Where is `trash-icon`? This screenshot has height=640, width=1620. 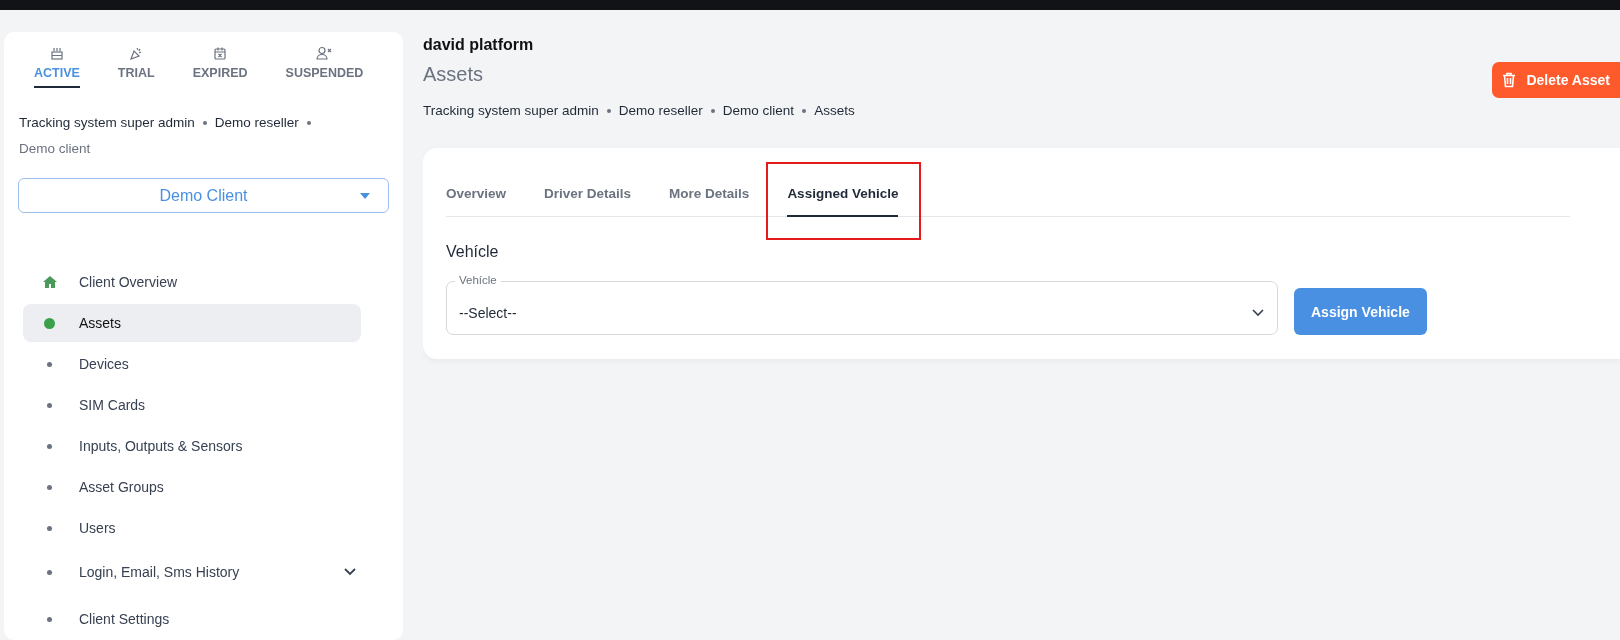
trash-icon is located at coordinates (1509, 80).